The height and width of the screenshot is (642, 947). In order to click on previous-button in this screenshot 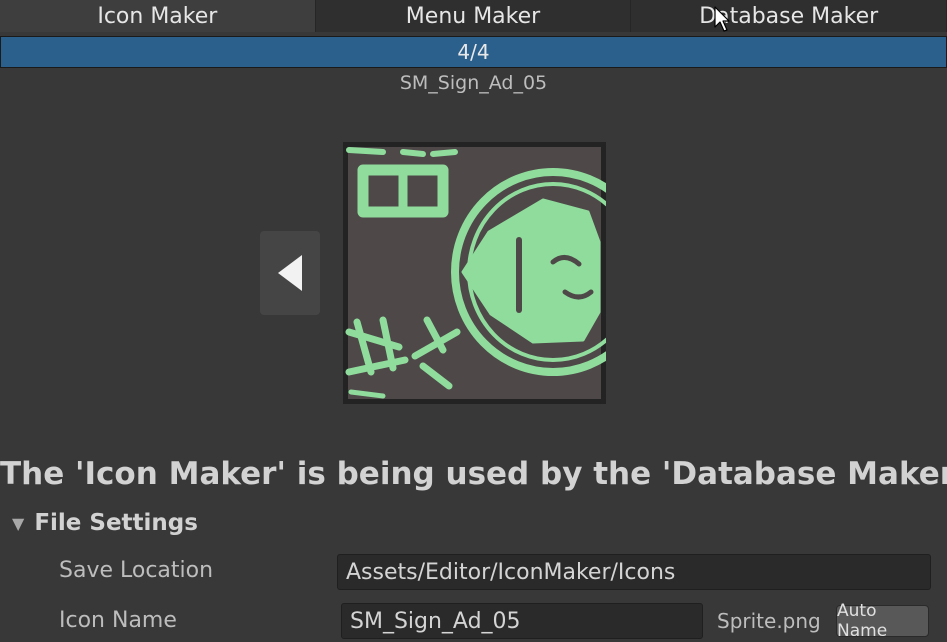, I will do `click(290, 273)`.